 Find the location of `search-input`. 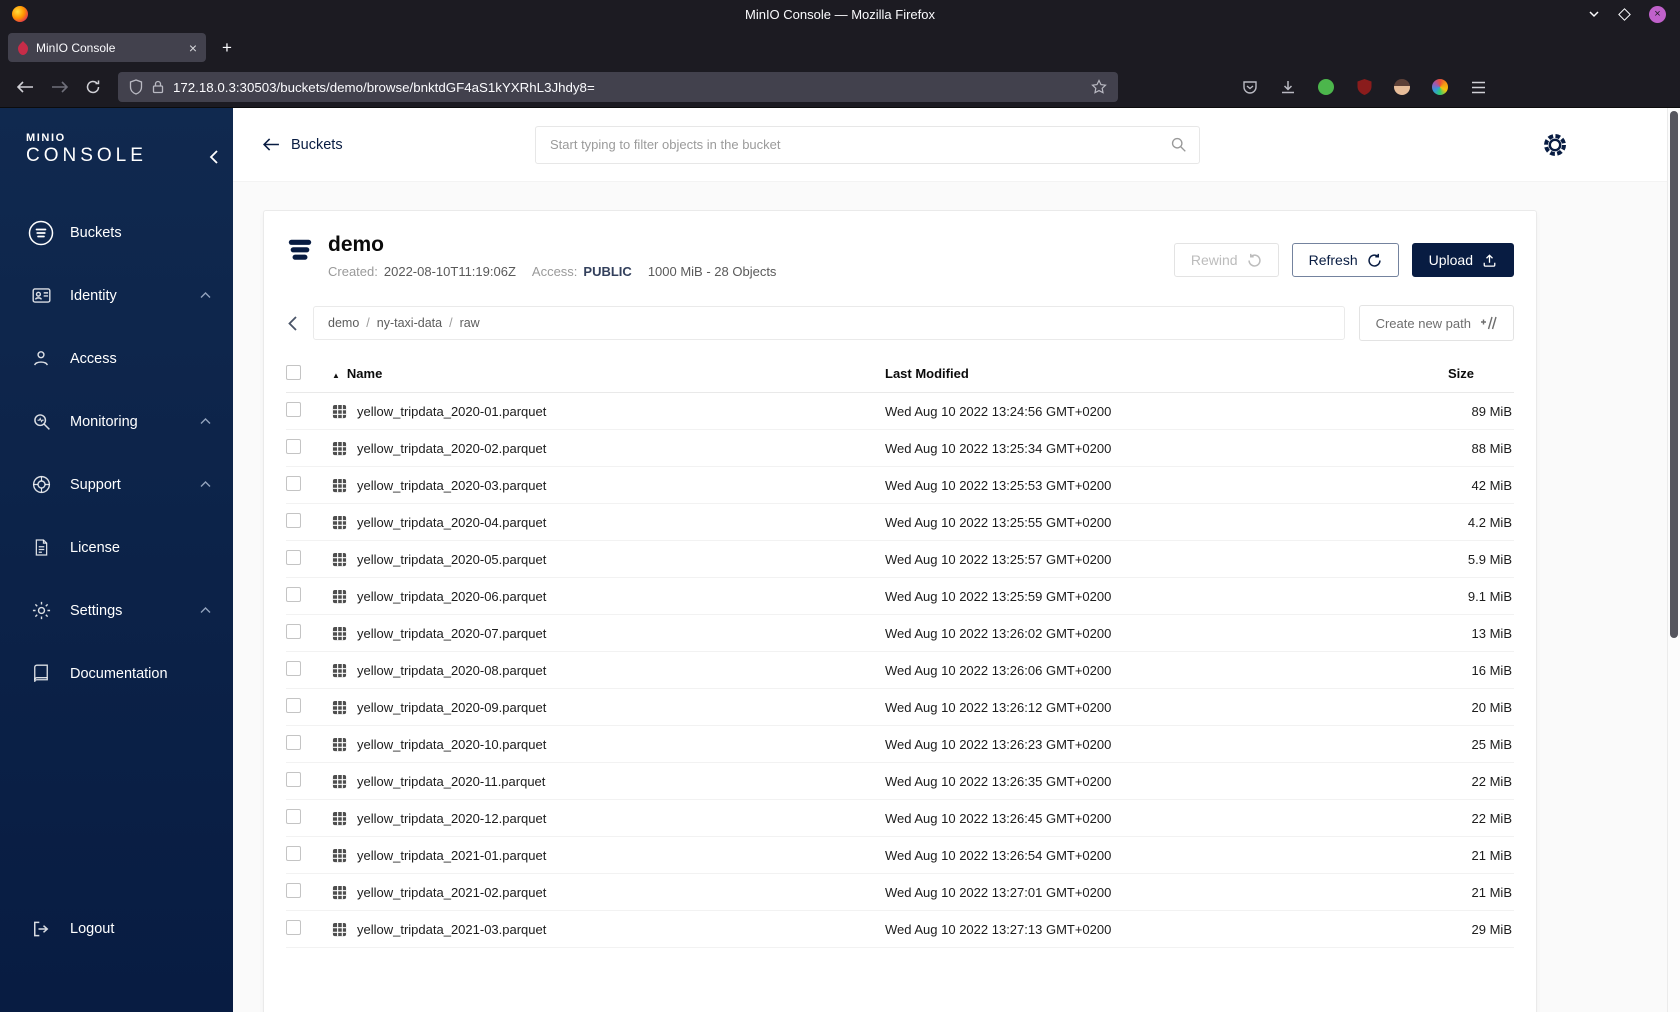

search-input is located at coordinates (867, 144).